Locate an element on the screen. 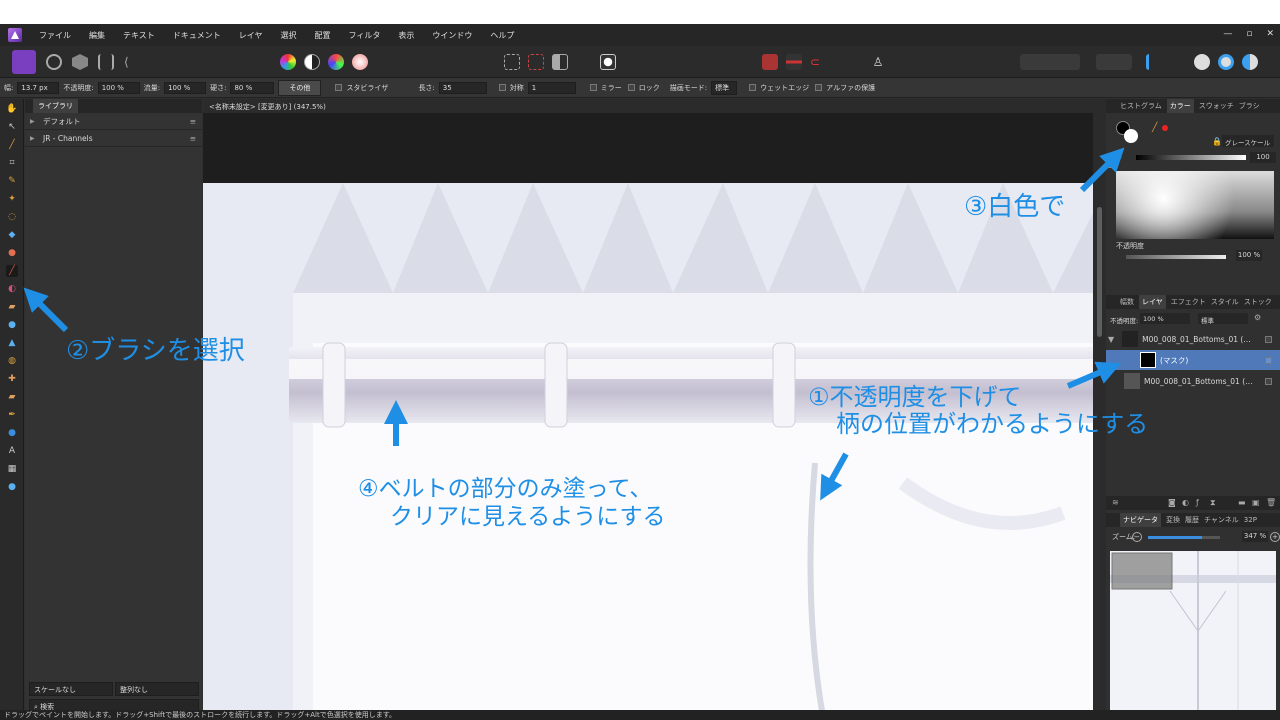 The height and width of the screenshot is (720, 1280). layers-stack-icon: ≋ is located at coordinates (1115, 502).